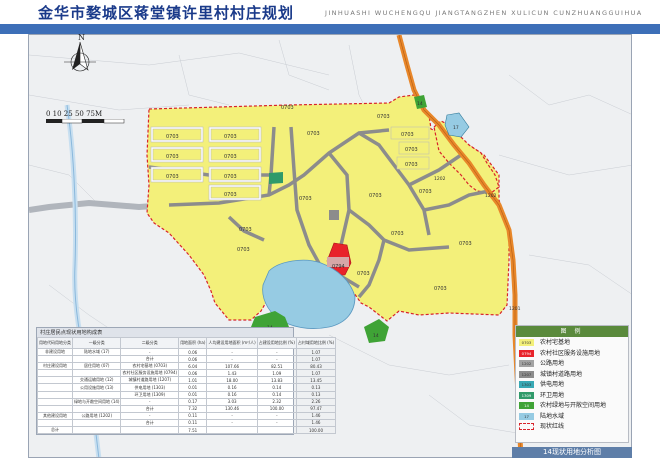 The image size is (660, 467). I want to click on table-cell: 0.01, so click(193, 394).